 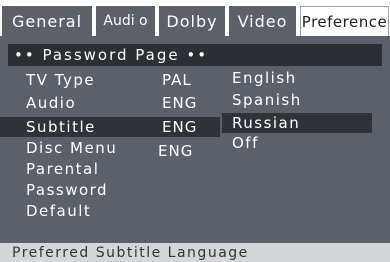 What do you see at coordinates (262, 21) in the screenshot?
I see `tab-video: Video` at bounding box center [262, 21].